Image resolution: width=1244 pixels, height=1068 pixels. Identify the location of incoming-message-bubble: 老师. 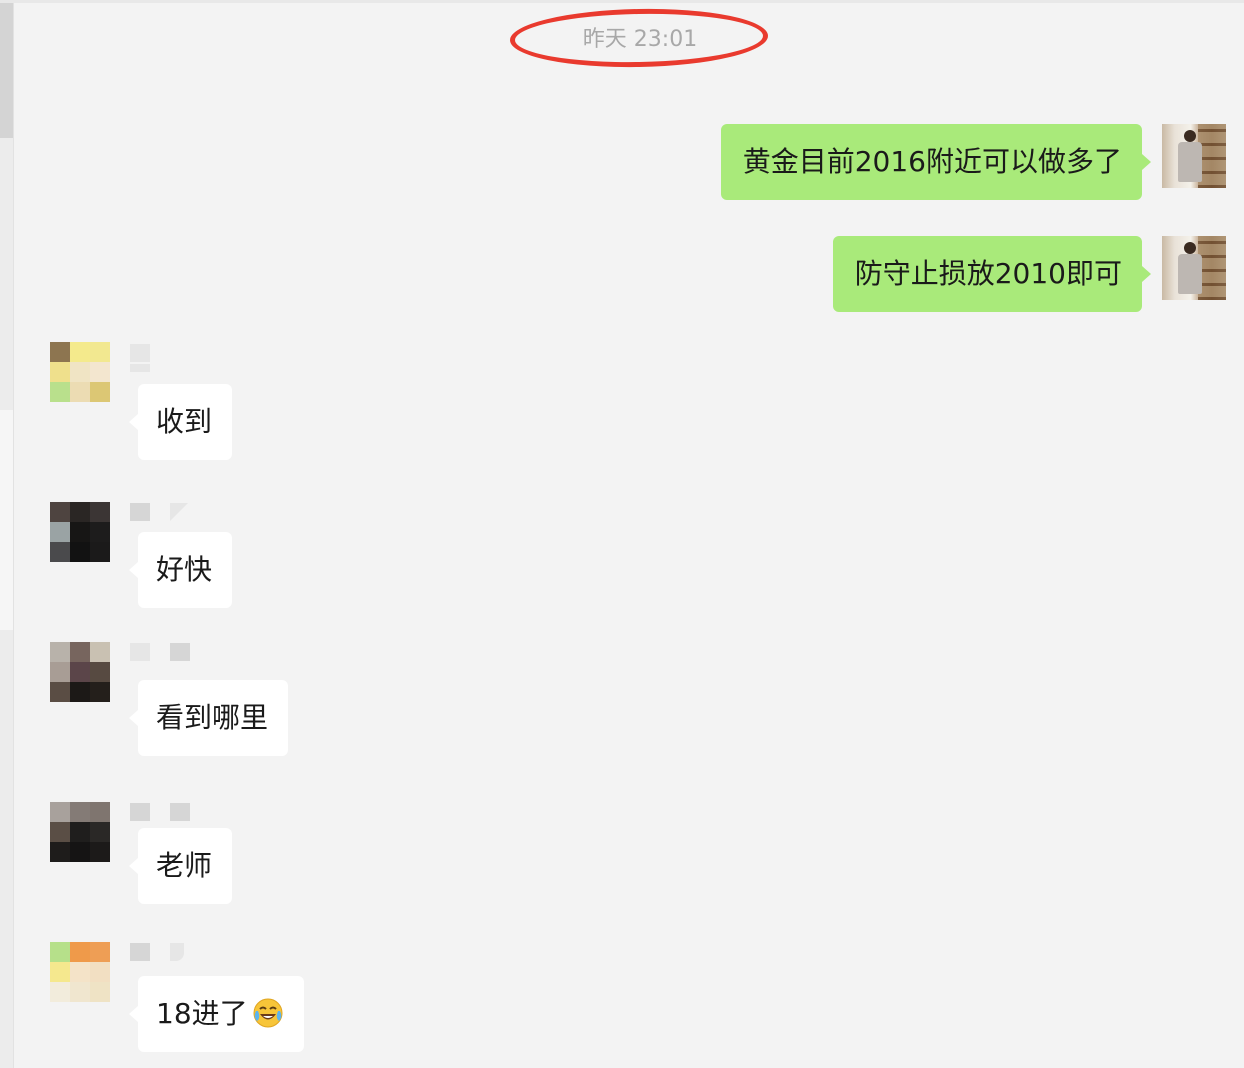
(180, 866).